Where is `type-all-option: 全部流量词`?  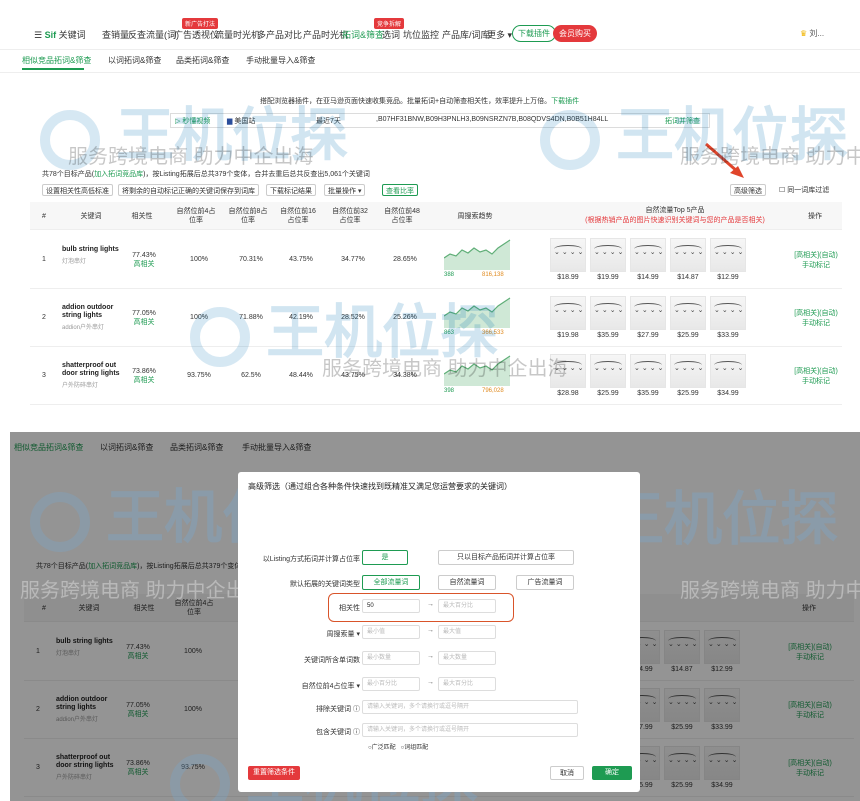 type-all-option: 全部流量词 is located at coordinates (391, 582).